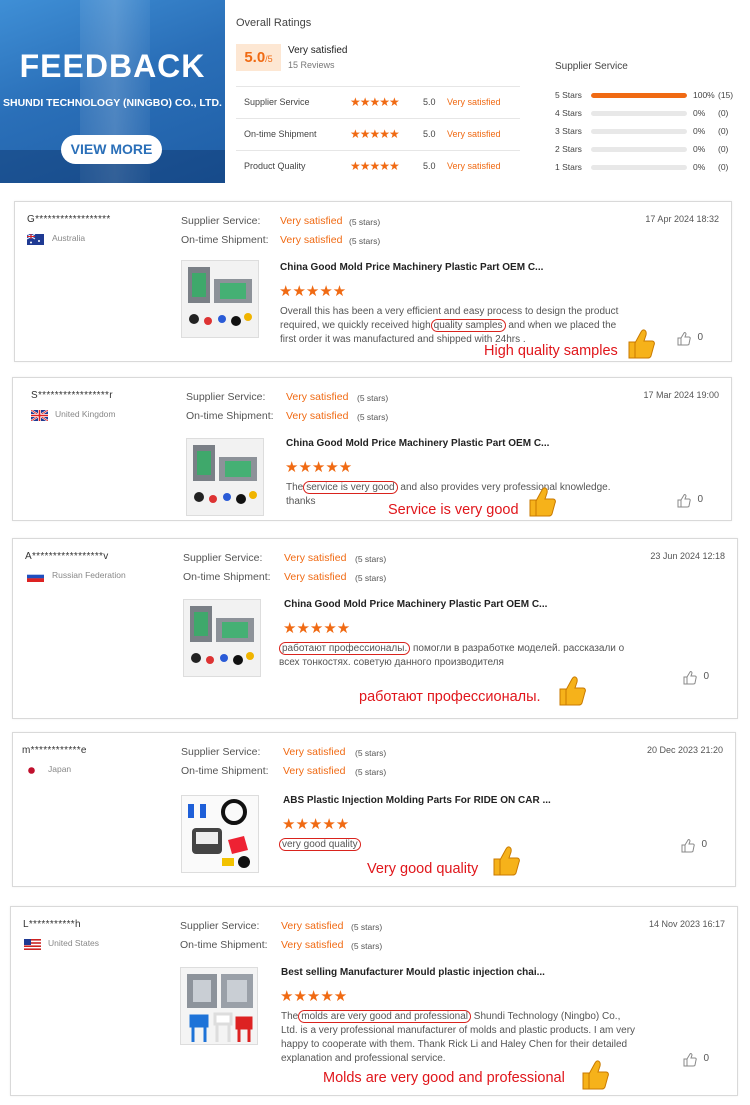  I want to click on reviewer-name: S*****************r, so click(72, 395).